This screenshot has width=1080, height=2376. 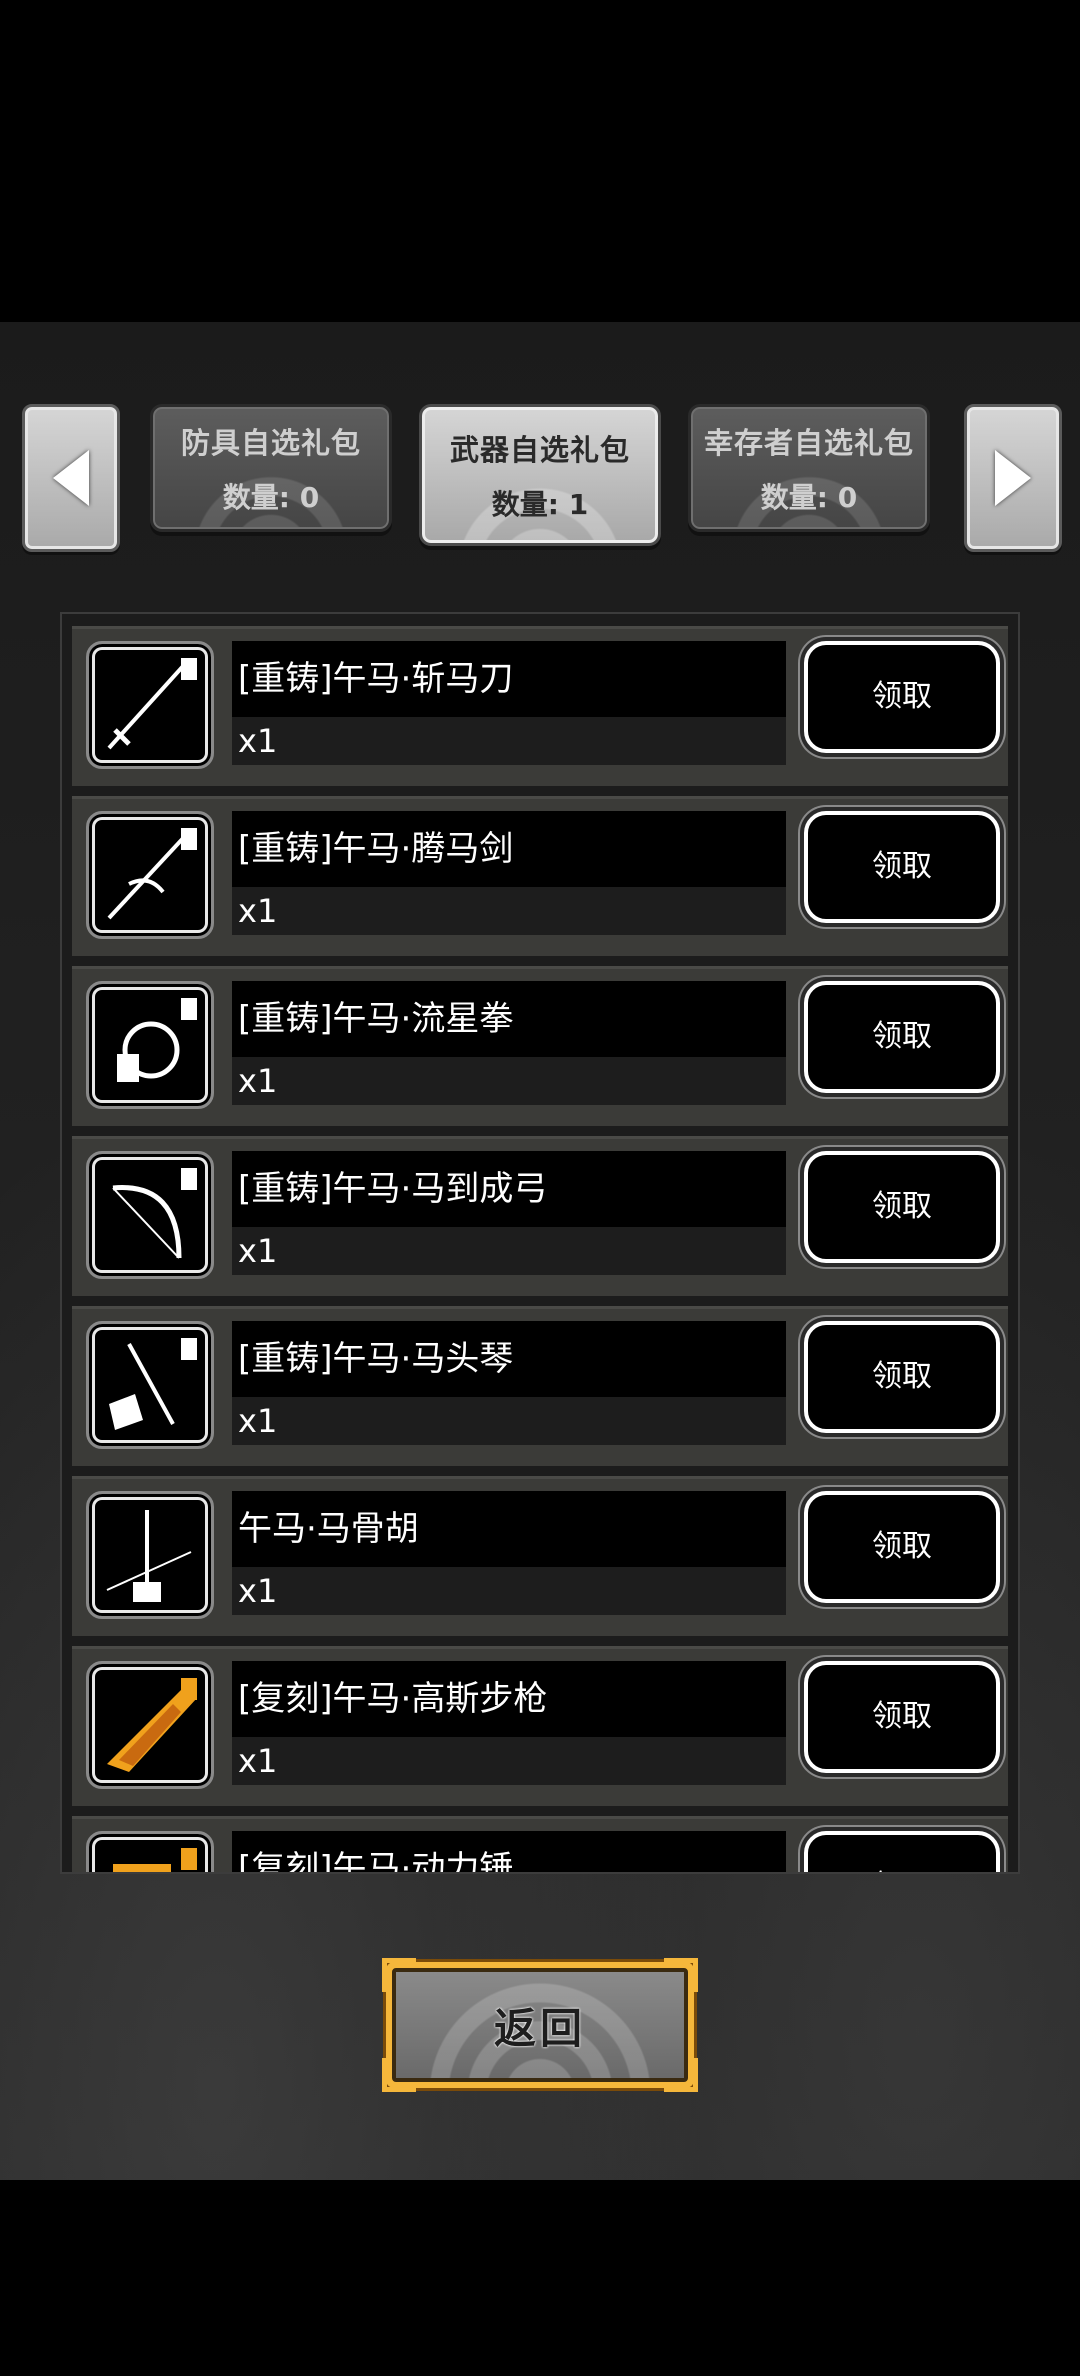 I want to click on item-name: 午马·马骨胡, so click(x=509, y=1529).